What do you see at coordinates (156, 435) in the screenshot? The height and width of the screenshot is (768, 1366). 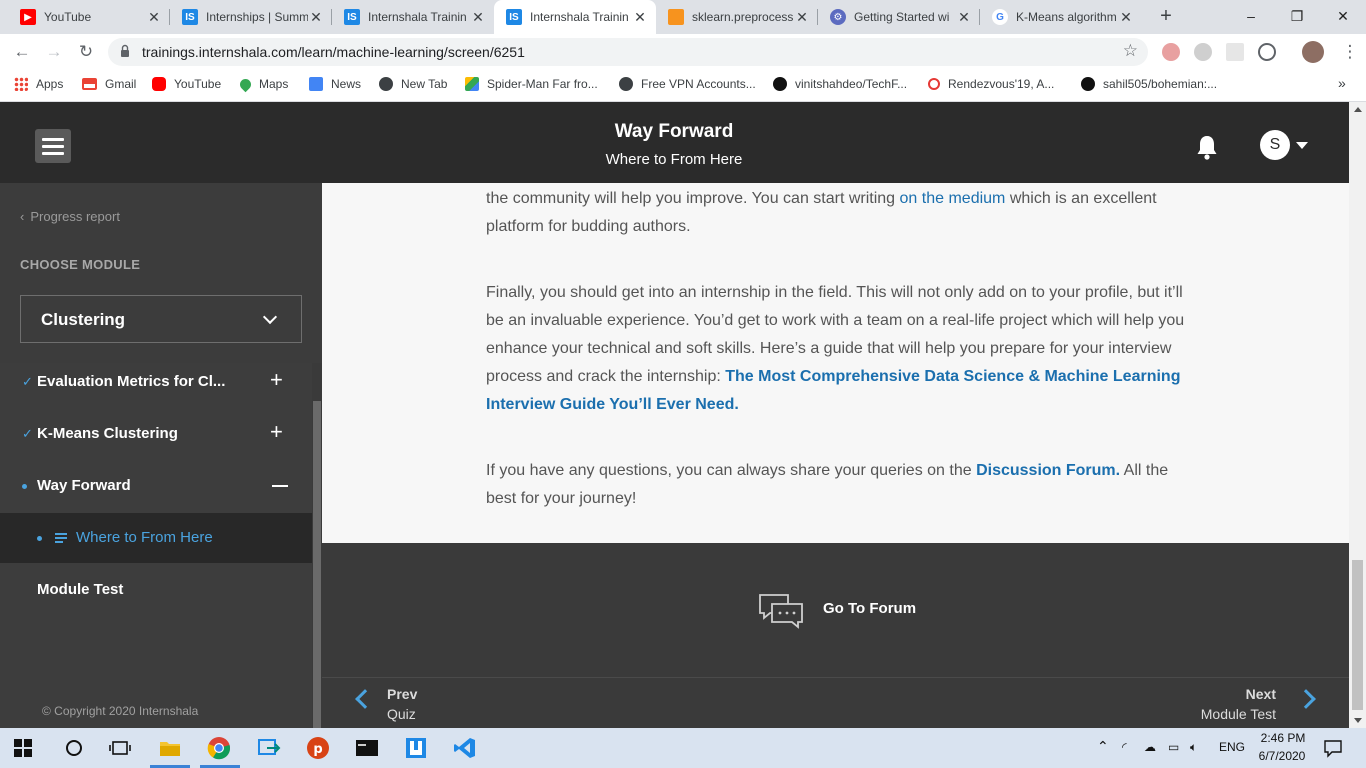 I see `sidebar-item-kmeans: ✓ K-Means Clustering +` at bounding box center [156, 435].